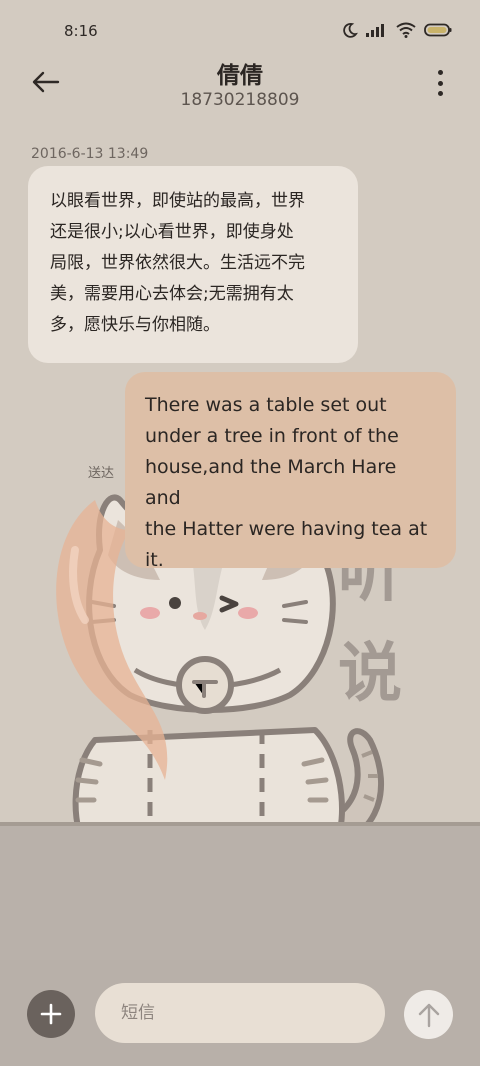 Image resolution: width=480 pixels, height=1066 pixels. What do you see at coordinates (440, 83) in the screenshot?
I see `more-options-button` at bounding box center [440, 83].